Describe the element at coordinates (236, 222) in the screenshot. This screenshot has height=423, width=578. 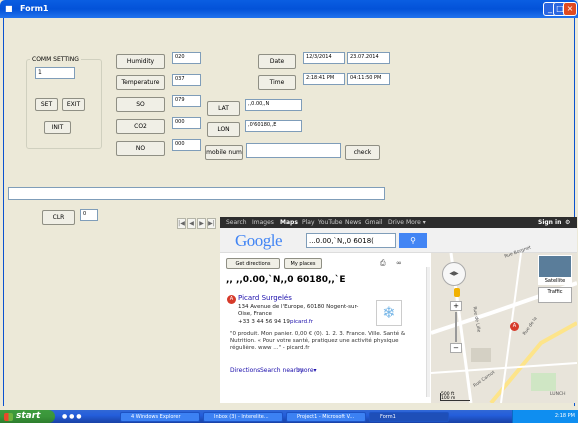
I see `nav-search: Search` at that location.